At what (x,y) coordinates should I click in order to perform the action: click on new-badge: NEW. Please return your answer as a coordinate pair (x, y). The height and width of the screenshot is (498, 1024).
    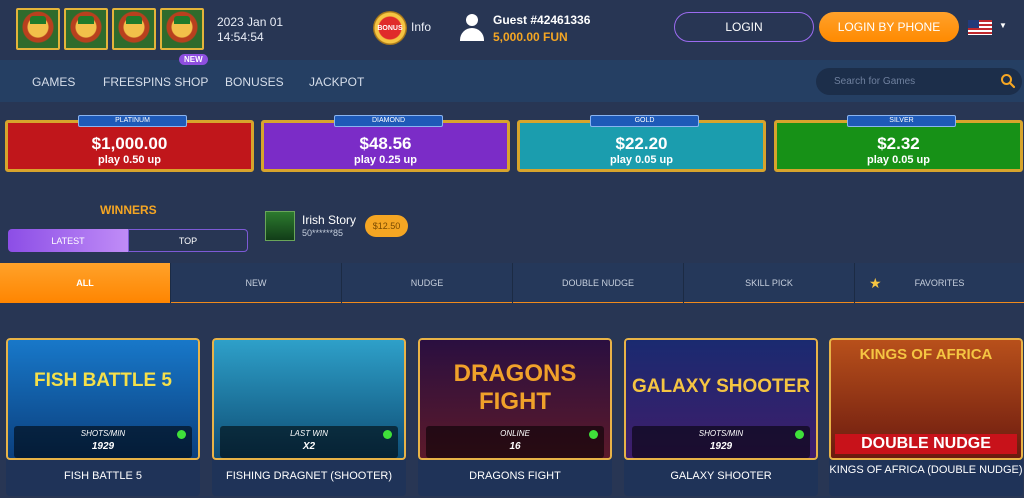
    Looking at the image, I should click on (193, 59).